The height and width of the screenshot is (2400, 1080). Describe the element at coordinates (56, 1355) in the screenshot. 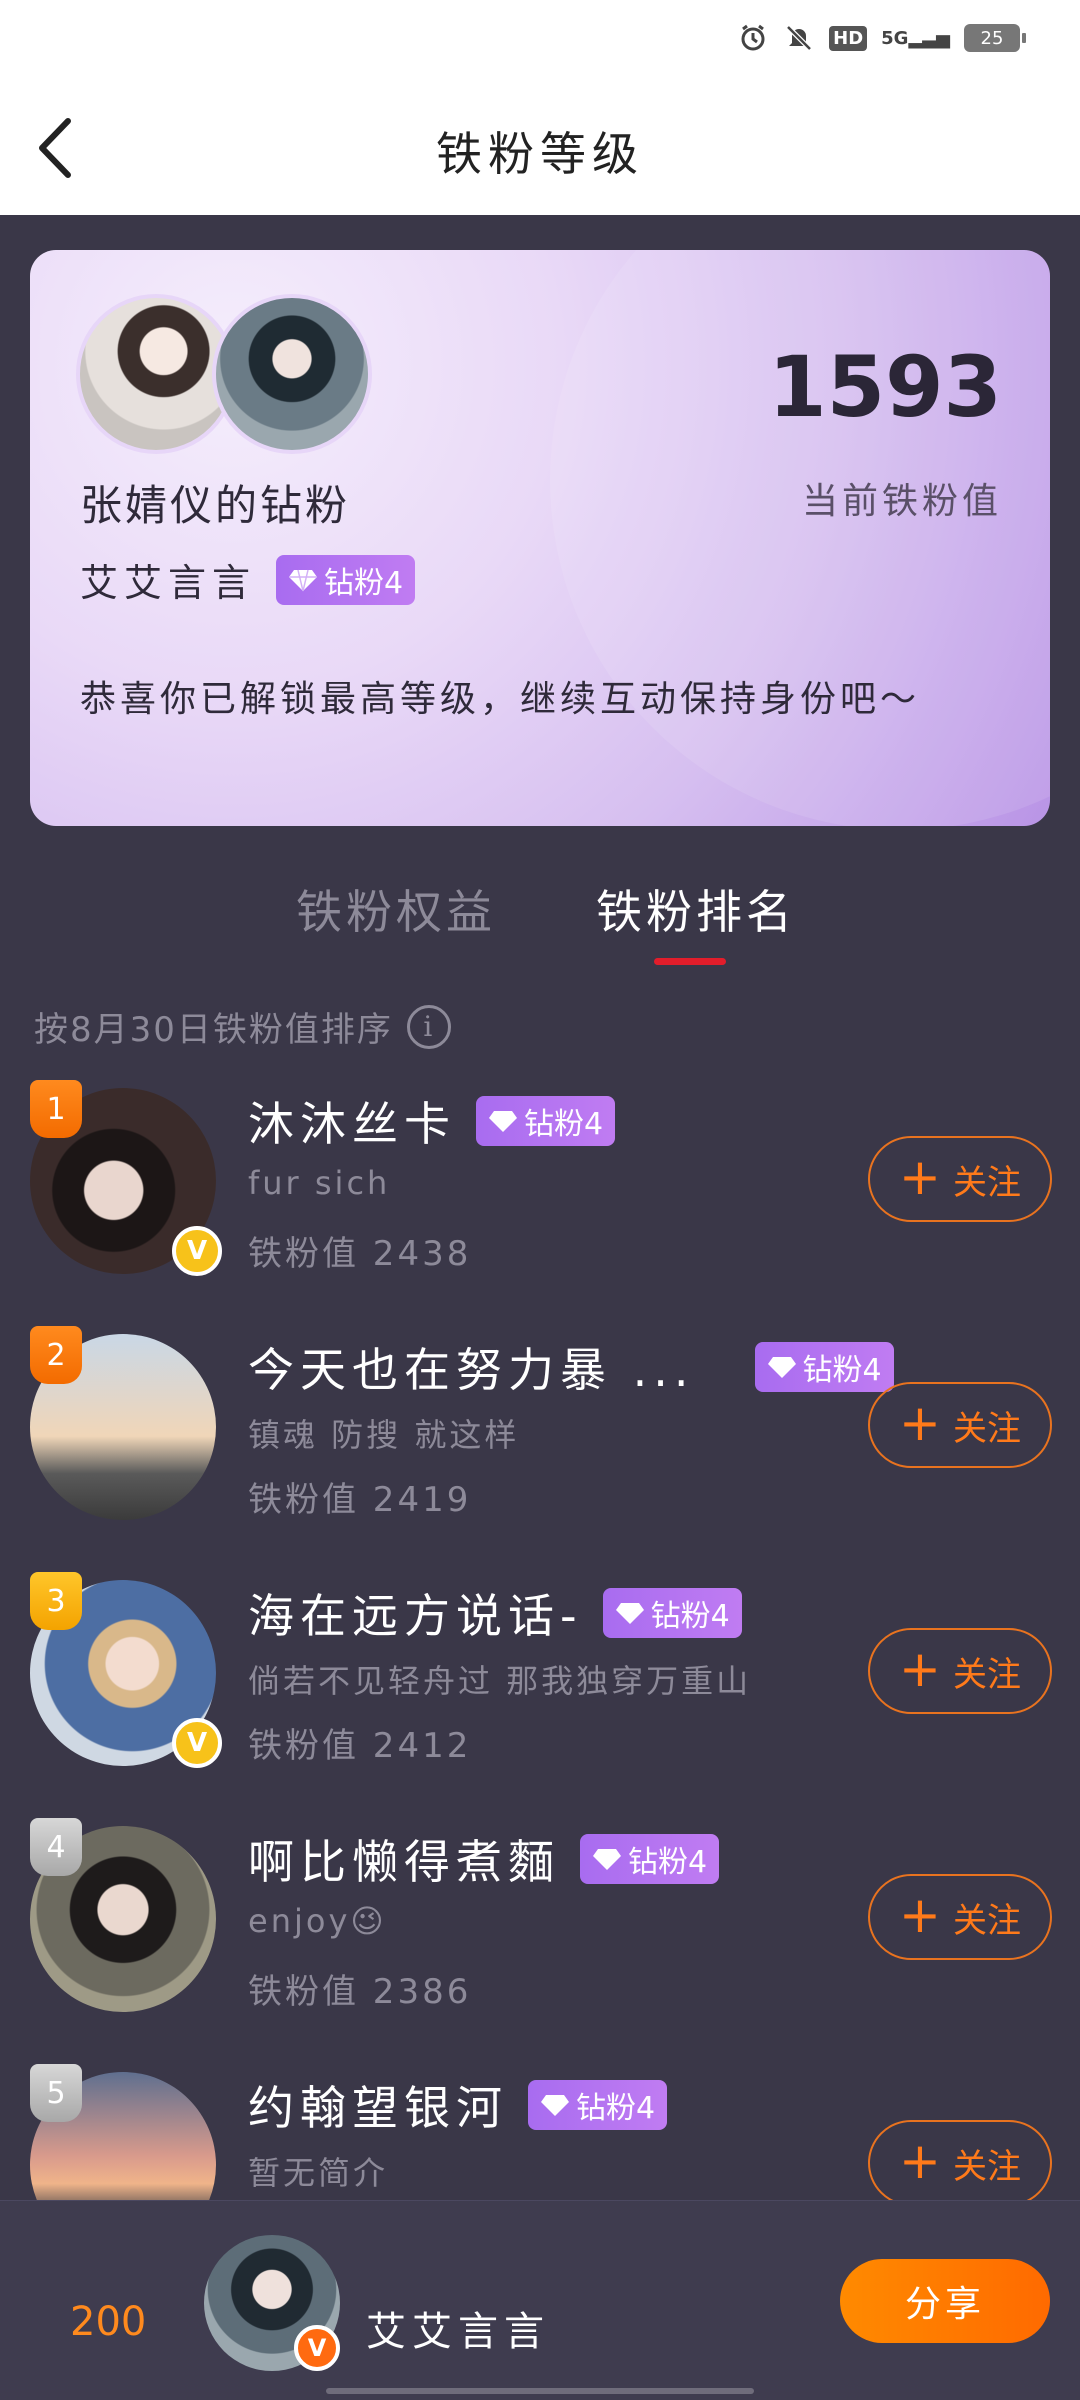

I see `rank-badge: 2` at that location.